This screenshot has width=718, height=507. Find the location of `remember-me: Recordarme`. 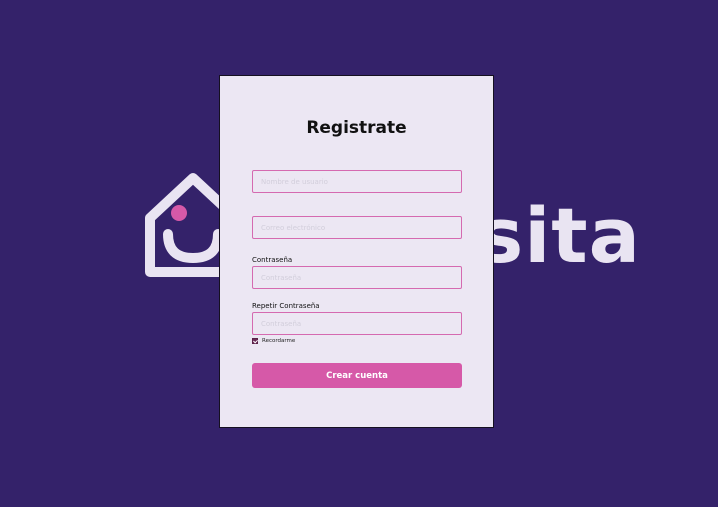

remember-me: Recordarme is located at coordinates (273, 341).